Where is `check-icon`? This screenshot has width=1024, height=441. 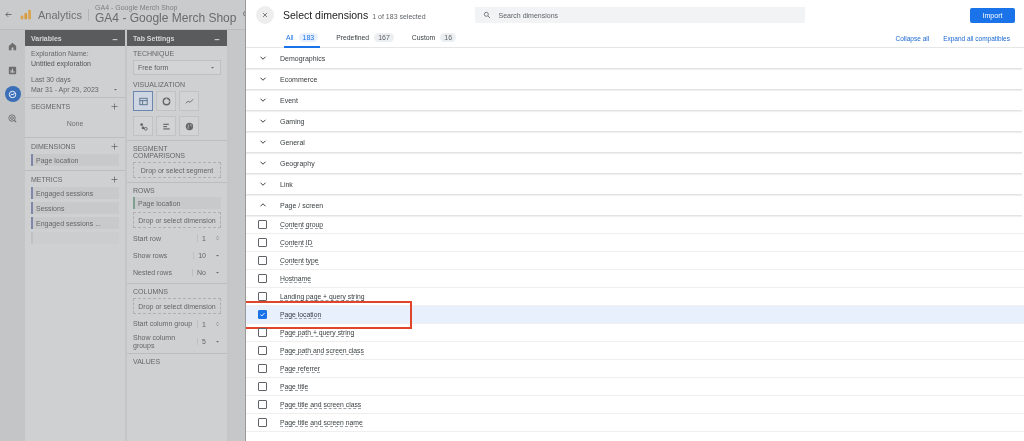
check-icon is located at coordinates (262, 314).